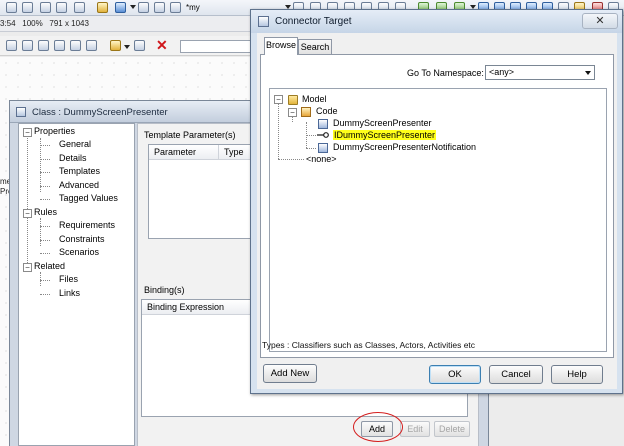 The width and height of the screenshot is (624, 446). What do you see at coordinates (197, 307) in the screenshot?
I see `column-header-binding-expression: Binding Expression` at bounding box center [197, 307].